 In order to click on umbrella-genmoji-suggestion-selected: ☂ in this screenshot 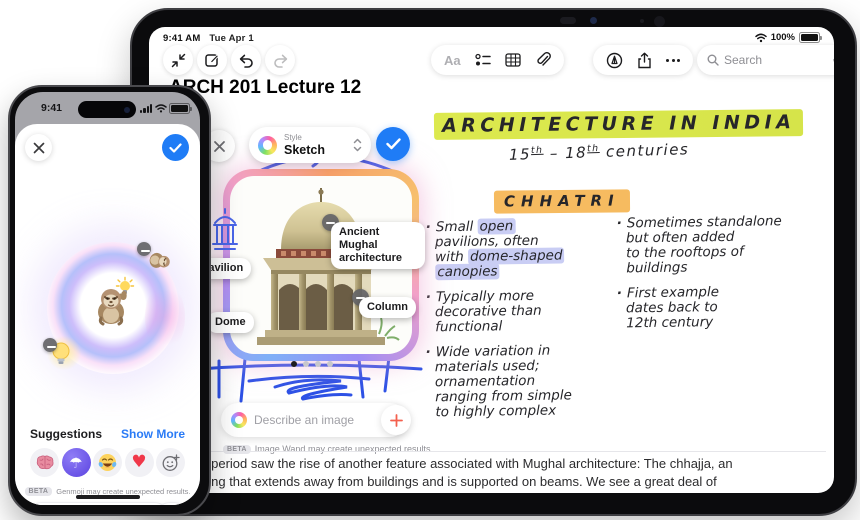, I will do `click(76, 462)`.